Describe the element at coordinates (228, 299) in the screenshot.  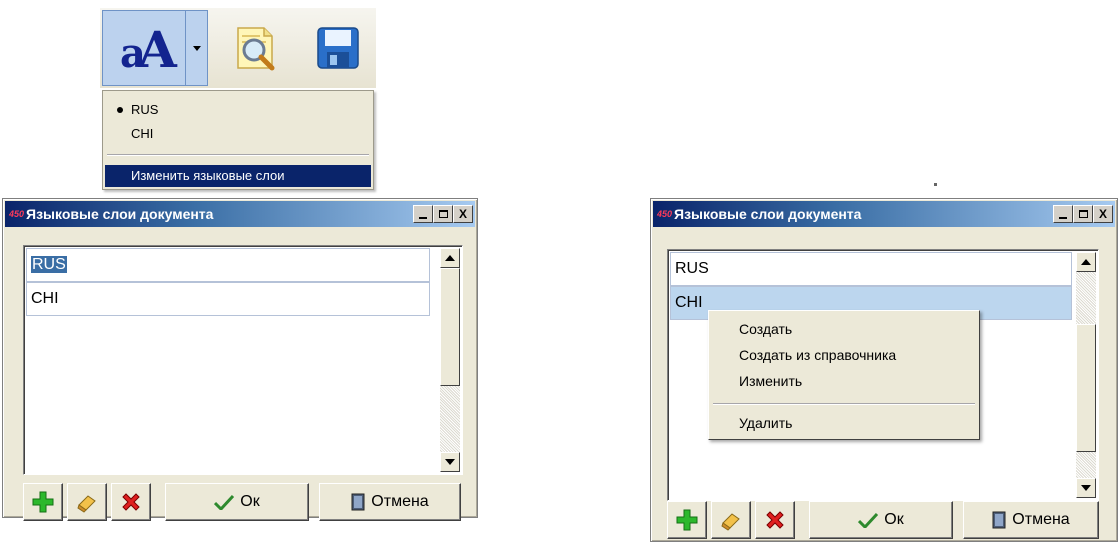
I see `list-item: CHI` at that location.